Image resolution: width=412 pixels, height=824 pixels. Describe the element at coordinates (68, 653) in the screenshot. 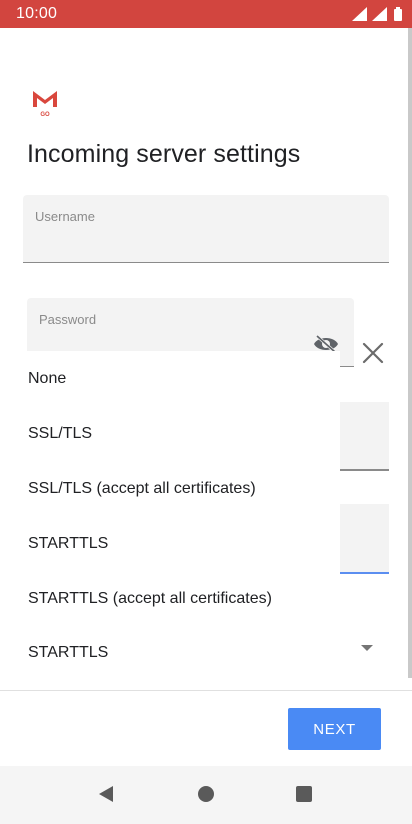

I see `security-type-select: STARTTLS` at that location.